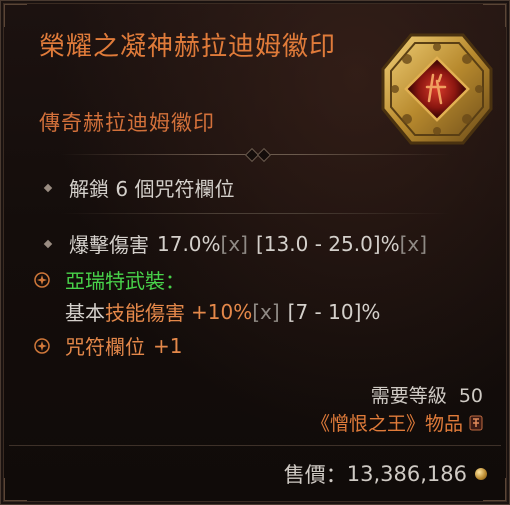  I want to click on sell-value: 13,386,186, so click(406, 474).